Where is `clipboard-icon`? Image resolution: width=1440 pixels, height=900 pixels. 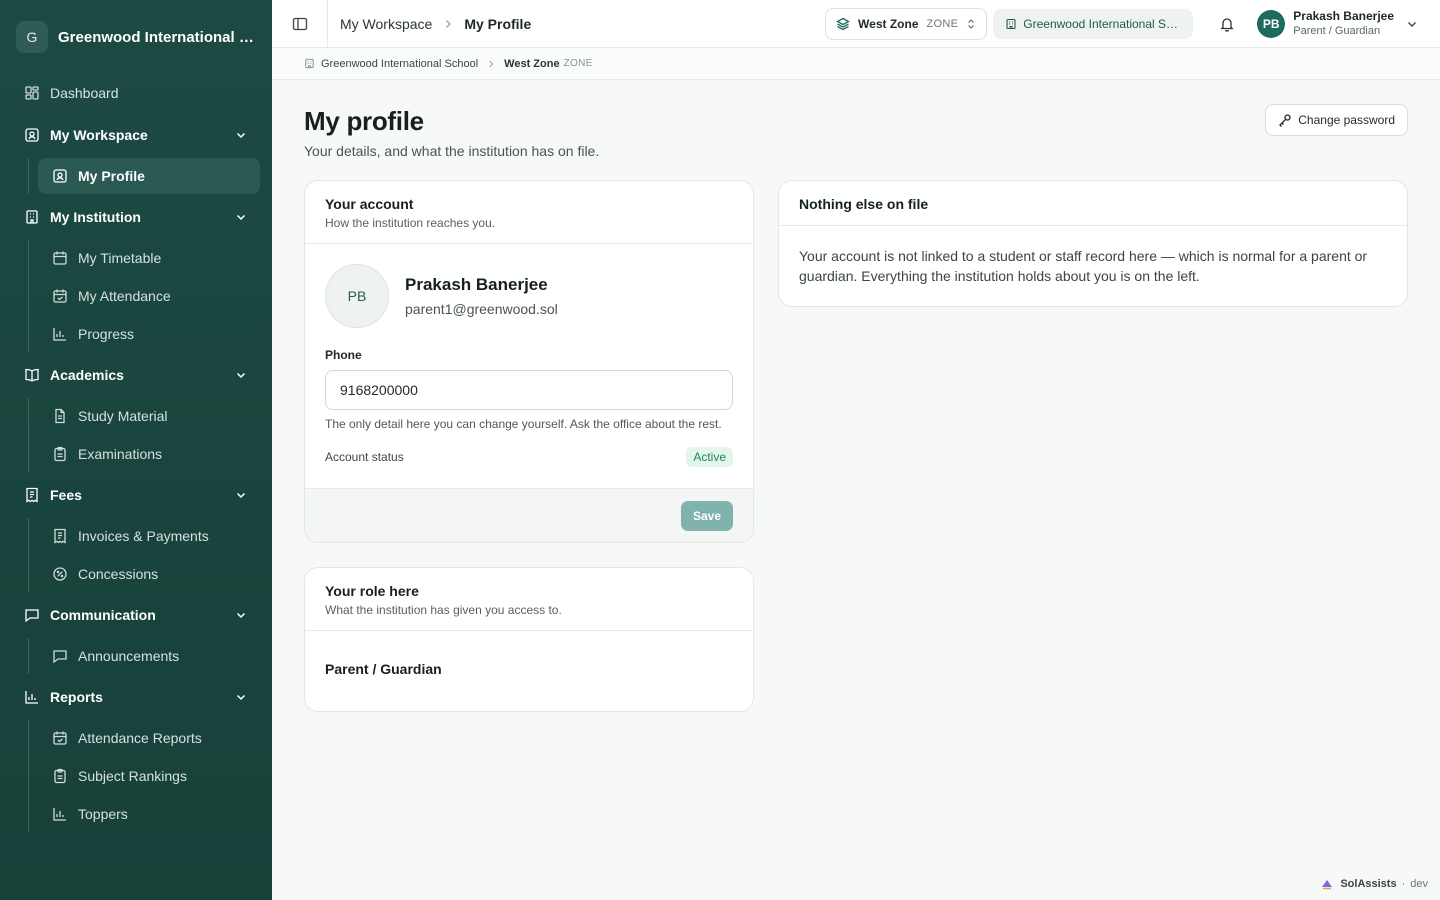 clipboard-icon is located at coordinates (60, 454).